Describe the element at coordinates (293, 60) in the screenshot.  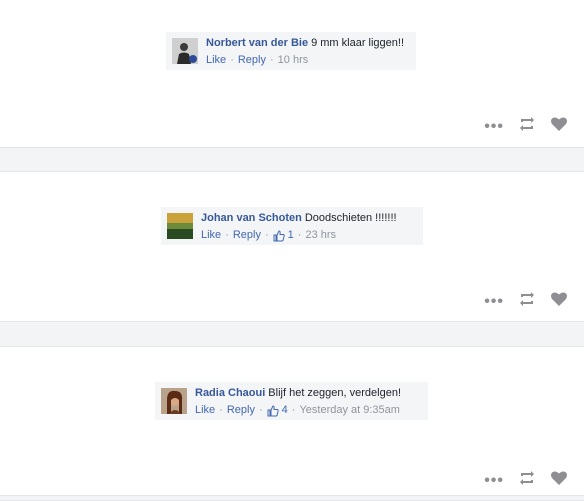
I see `comment-time: 10 hrs` at that location.